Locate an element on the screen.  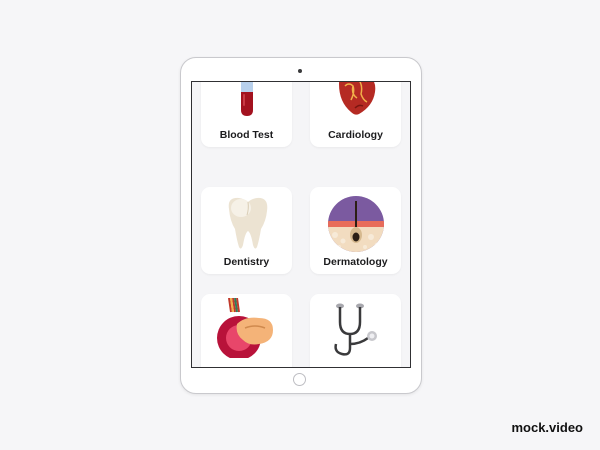
service-card-cardiology: Cardiology is located at coordinates (355, 114).